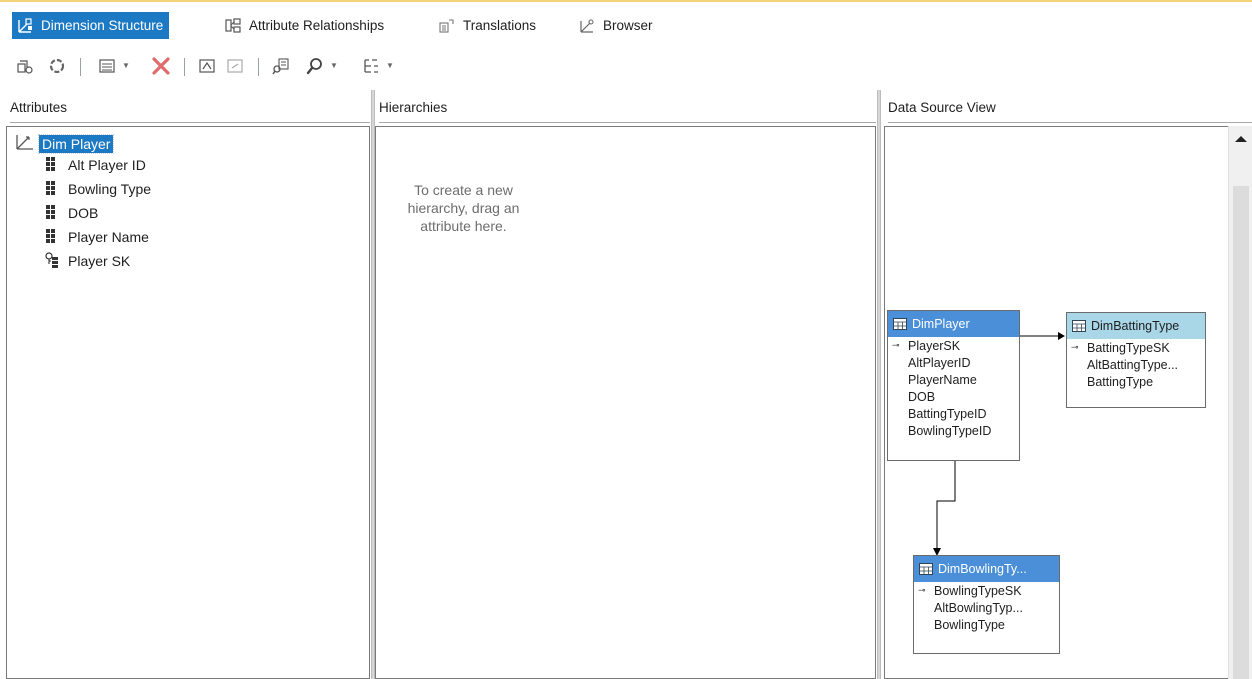  What do you see at coordinates (190, 108) in the screenshot?
I see `attributes-pane-header: Attributes` at bounding box center [190, 108].